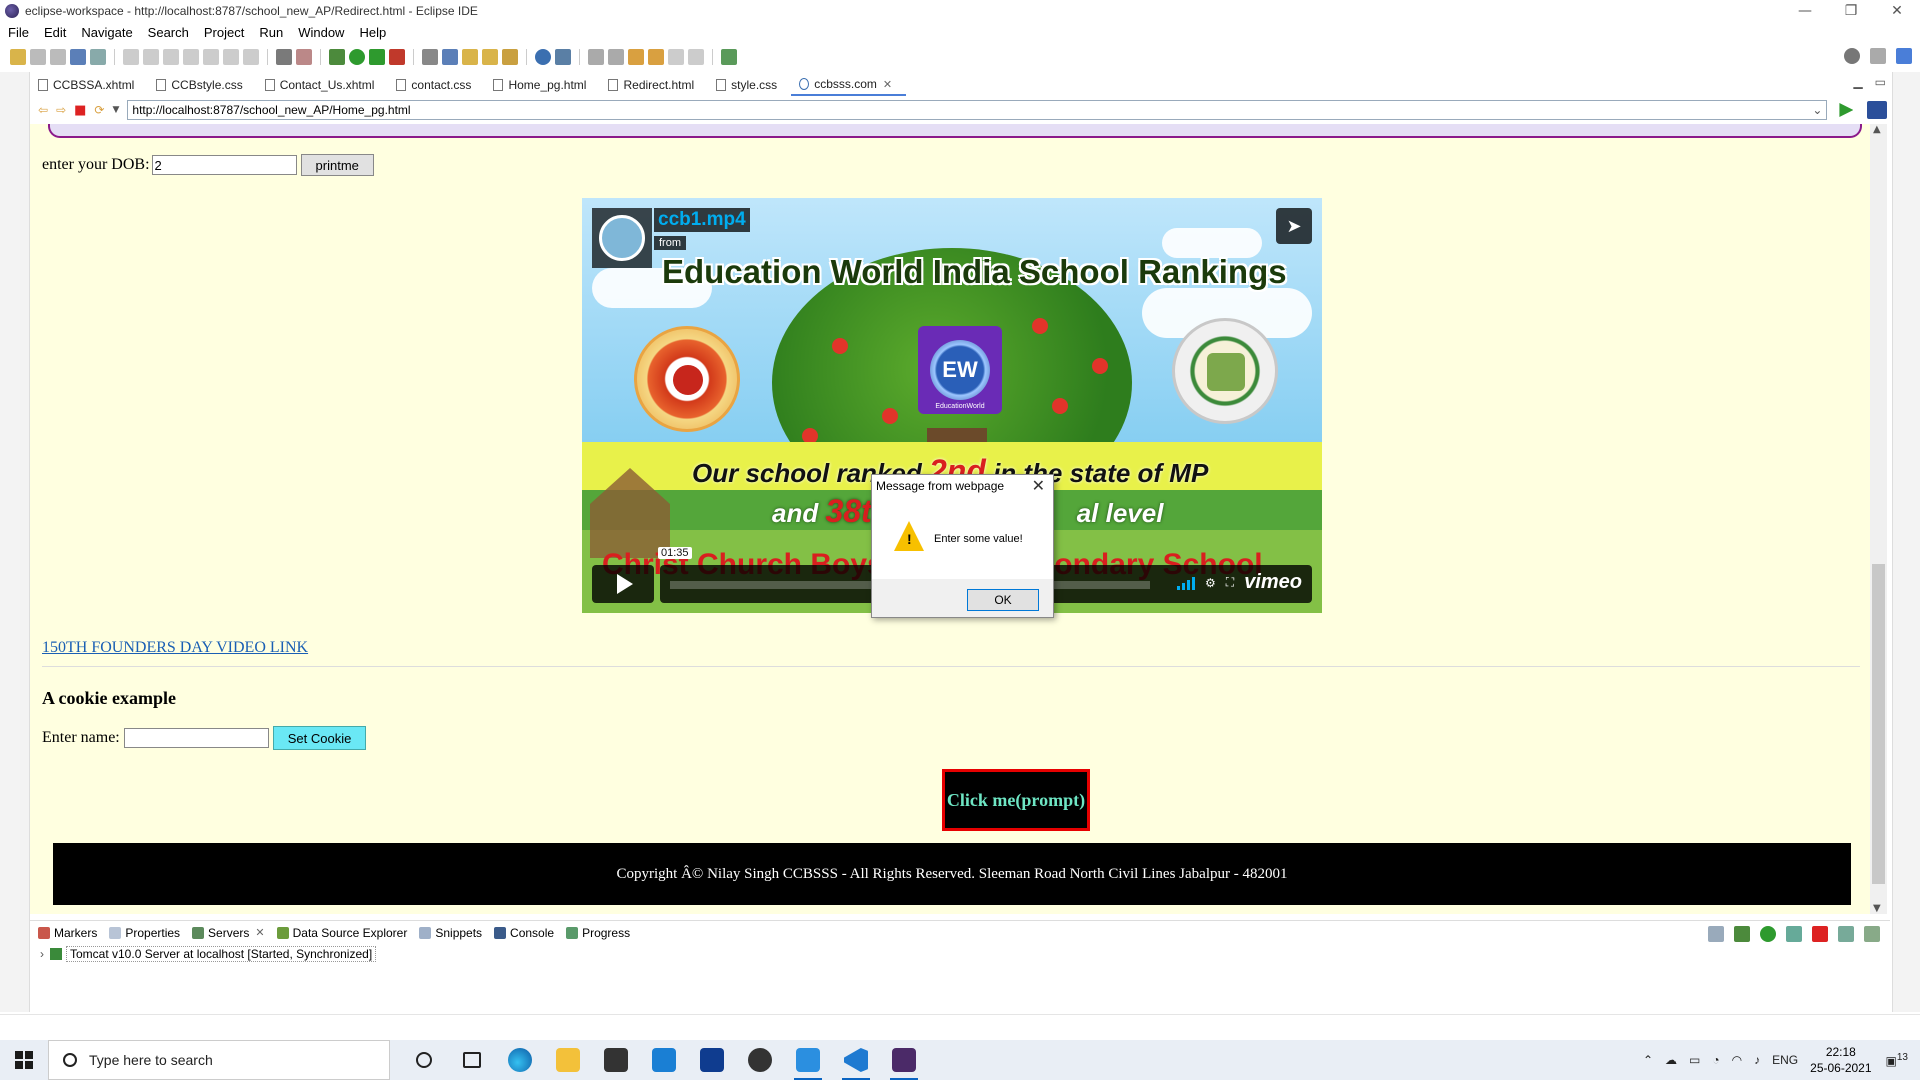  I want to click on start-server-icon, so click(1768, 934).